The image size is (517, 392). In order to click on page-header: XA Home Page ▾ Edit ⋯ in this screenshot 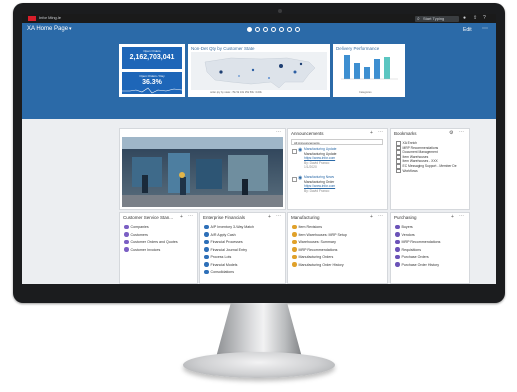, I will do `click(259, 30)`.